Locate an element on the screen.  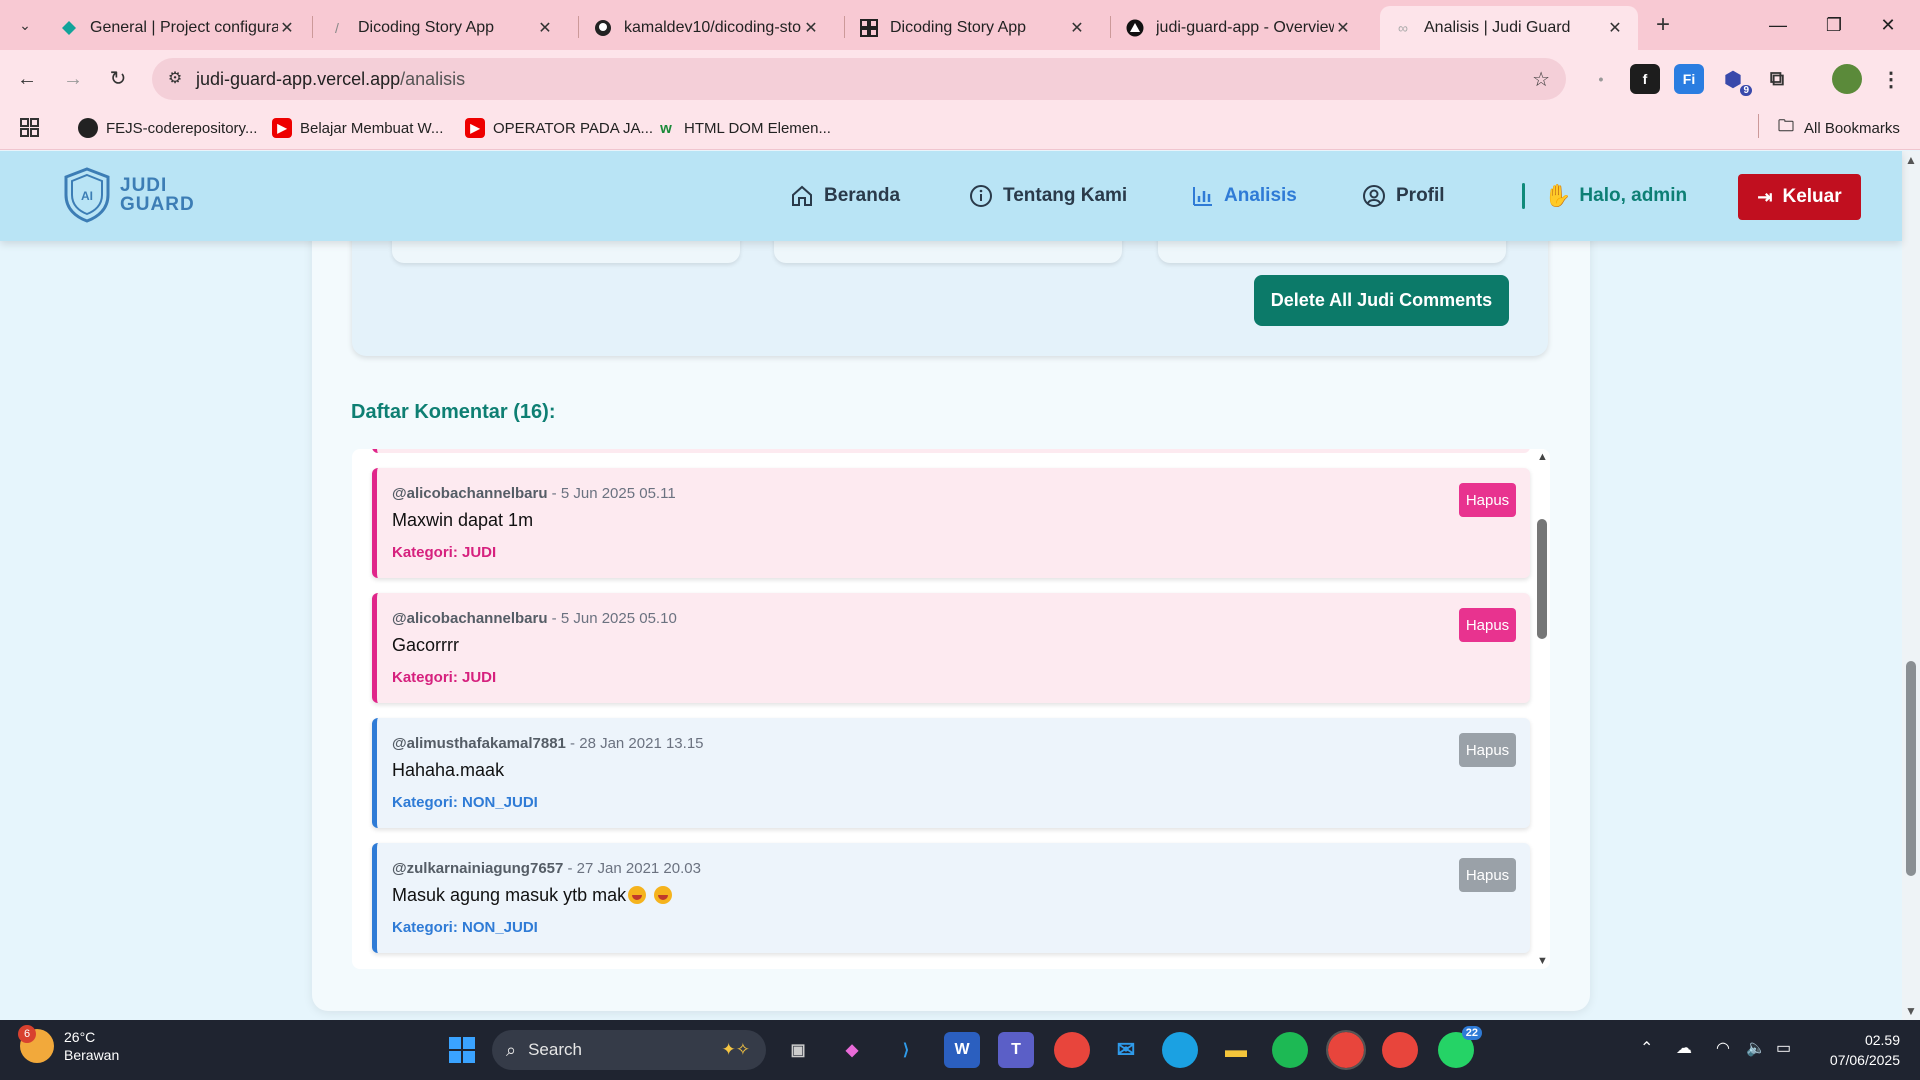
logo-line-2: GUARD is located at coordinates (157, 204).